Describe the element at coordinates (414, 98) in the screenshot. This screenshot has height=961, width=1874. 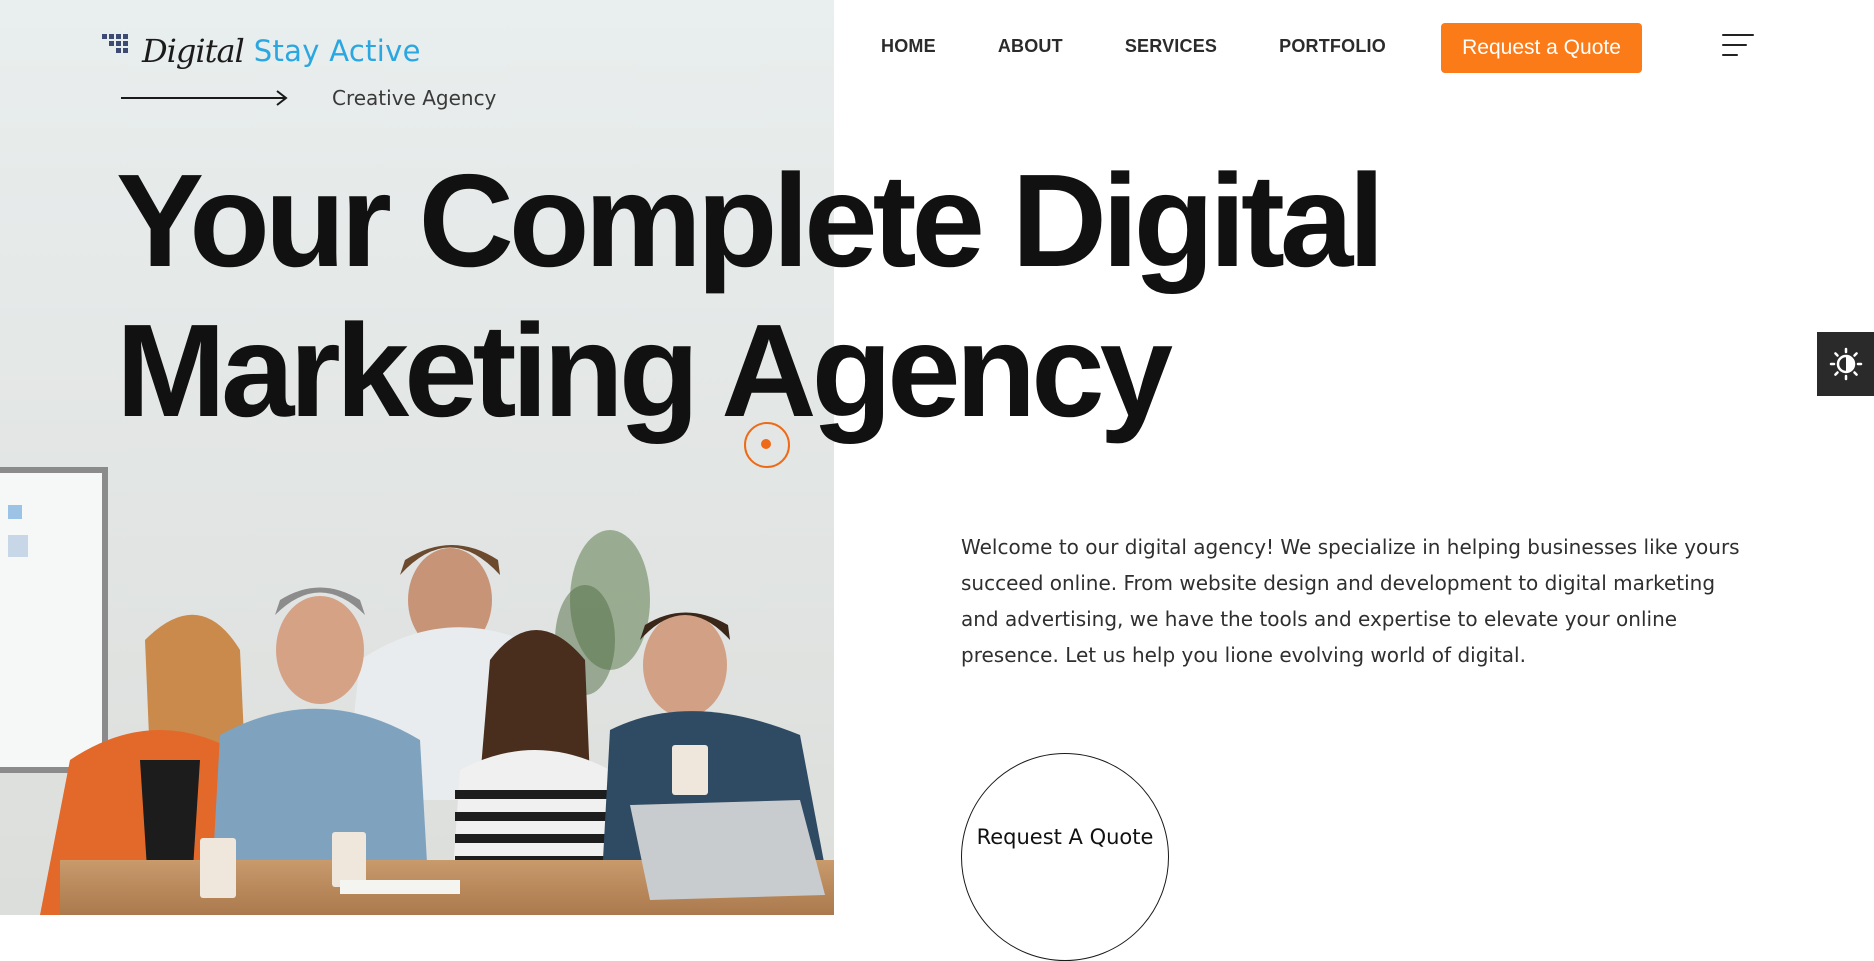
I see `tagline-text: Creative Agency` at that location.